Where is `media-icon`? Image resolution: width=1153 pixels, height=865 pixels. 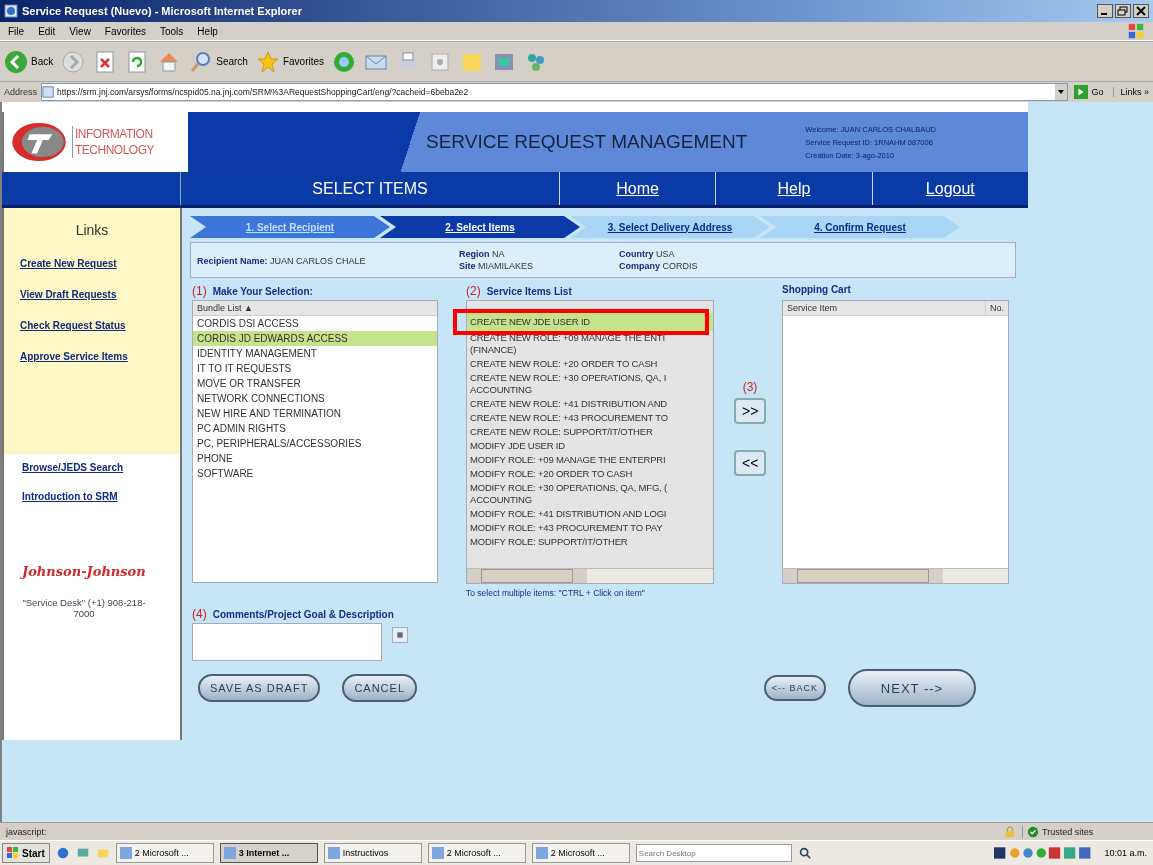 media-icon is located at coordinates (344, 61).